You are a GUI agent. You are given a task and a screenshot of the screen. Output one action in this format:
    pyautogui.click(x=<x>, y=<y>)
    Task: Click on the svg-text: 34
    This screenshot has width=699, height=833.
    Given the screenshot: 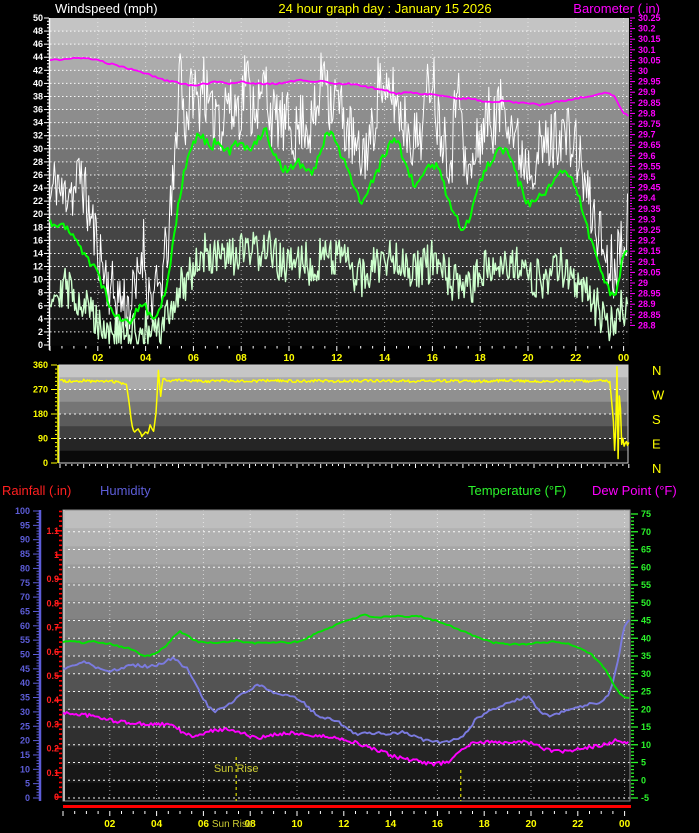 What is the action you would take?
    pyautogui.click(x=38, y=123)
    